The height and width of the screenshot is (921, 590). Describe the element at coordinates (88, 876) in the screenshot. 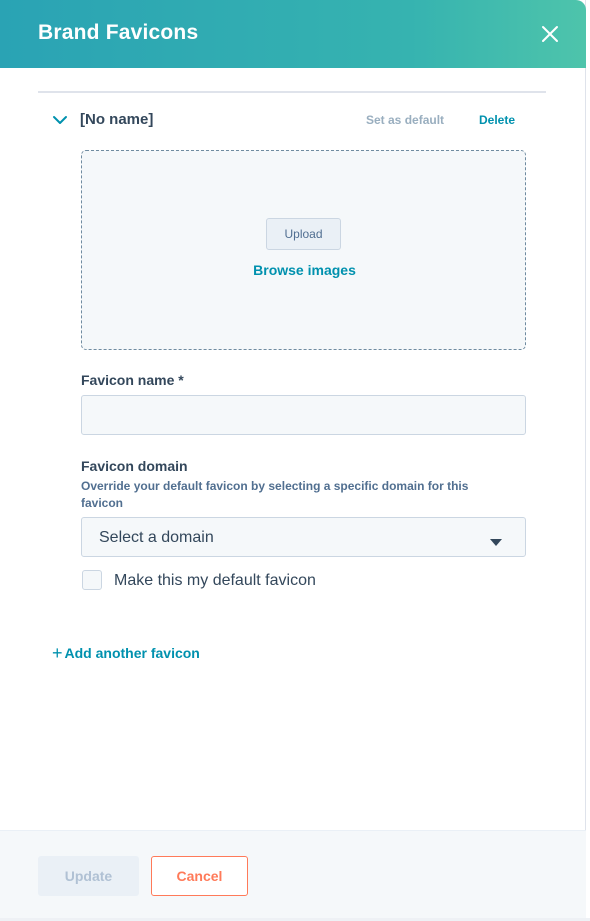

I see `update-button: Update` at that location.